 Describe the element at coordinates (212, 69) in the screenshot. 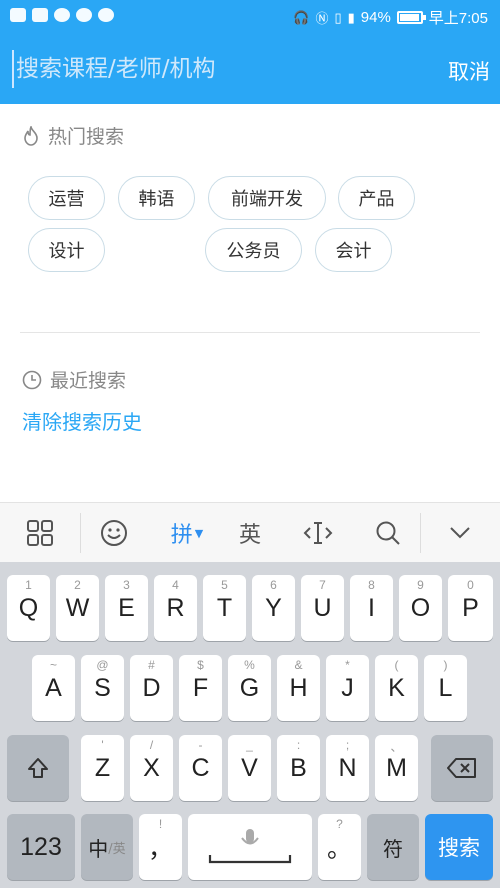

I see `search-input` at that location.